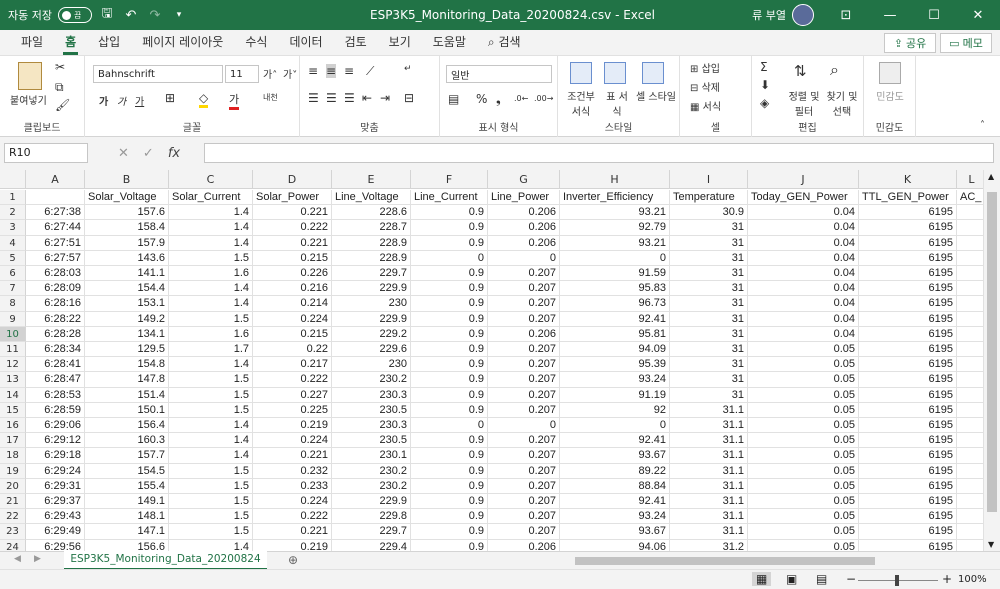  Describe the element at coordinates (127, 441) in the screenshot. I see `data-cell: 160.3` at that location.